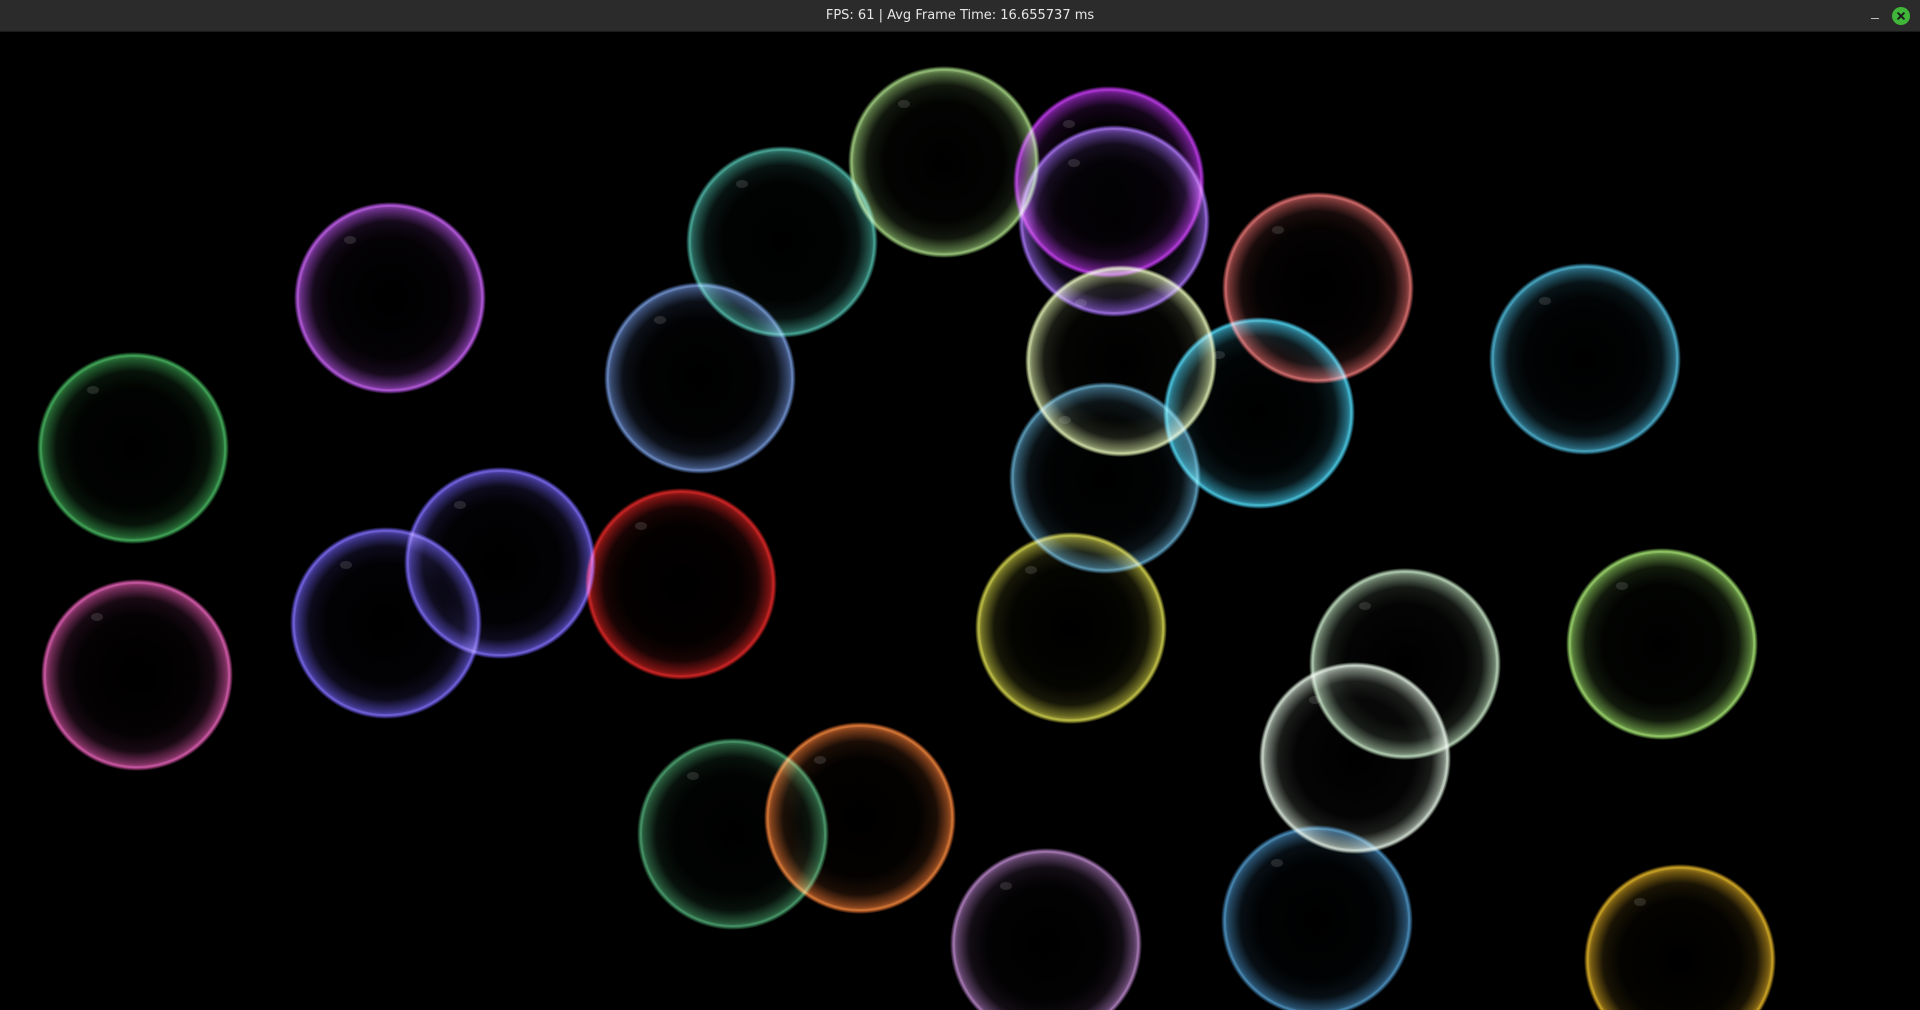  I want to click on title-bar: FPS: 61 | Avg Frame Time: 16.655737 ms, so click(960, 16).